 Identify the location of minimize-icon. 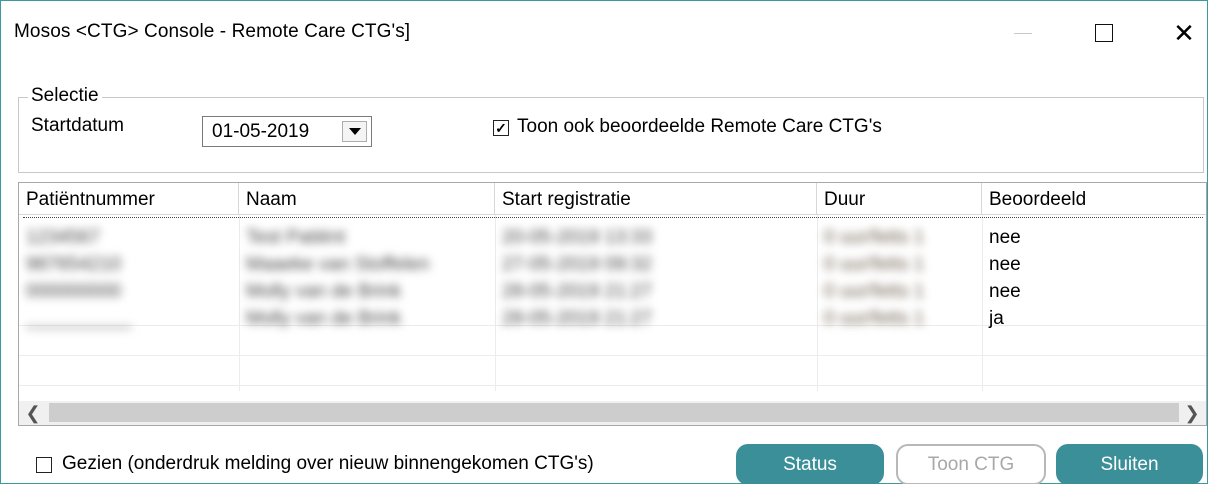
(1023, 33).